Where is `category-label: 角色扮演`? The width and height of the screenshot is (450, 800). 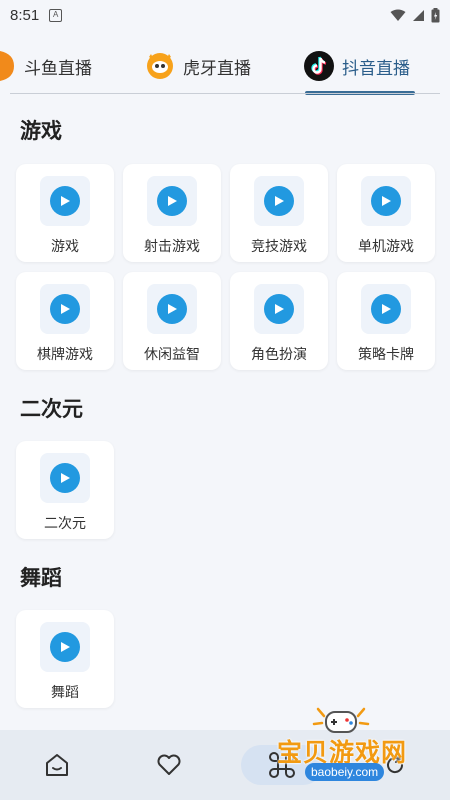 category-label: 角色扮演 is located at coordinates (279, 355).